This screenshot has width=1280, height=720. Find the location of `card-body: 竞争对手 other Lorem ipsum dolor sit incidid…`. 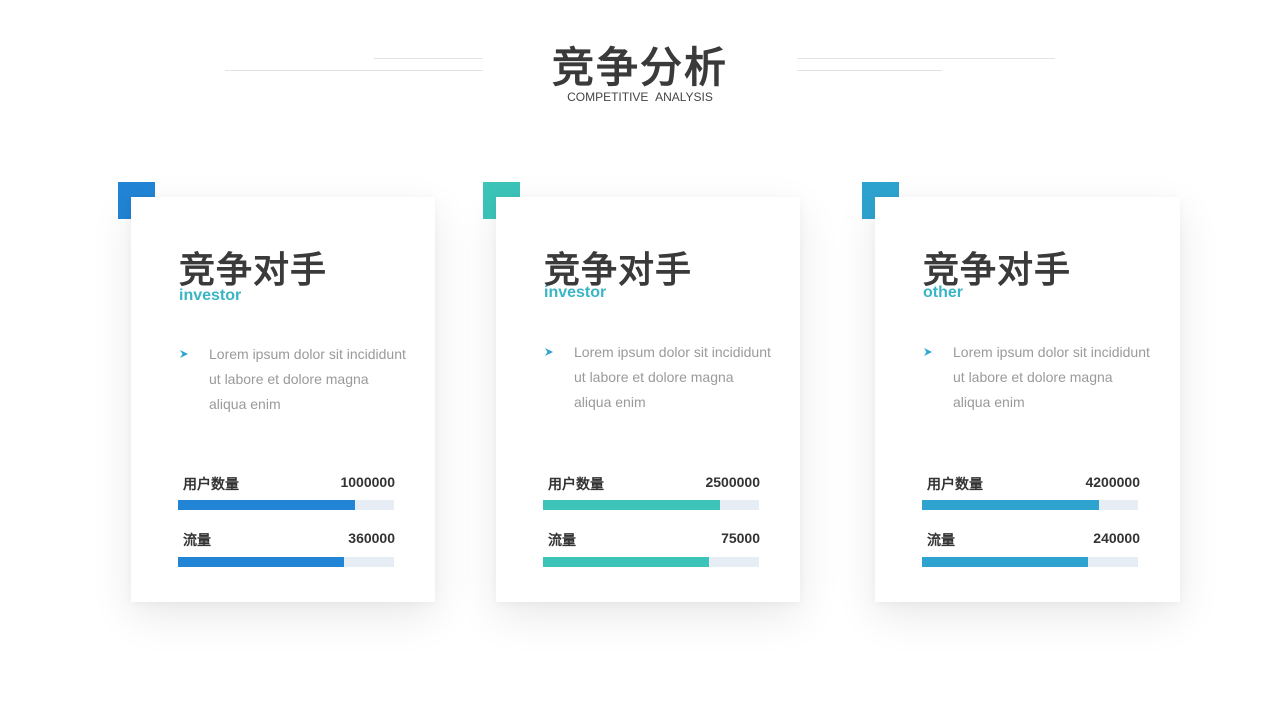

card-body: 竞争对手 other Lorem ipsum dolor sit incidid… is located at coordinates (1027, 399).